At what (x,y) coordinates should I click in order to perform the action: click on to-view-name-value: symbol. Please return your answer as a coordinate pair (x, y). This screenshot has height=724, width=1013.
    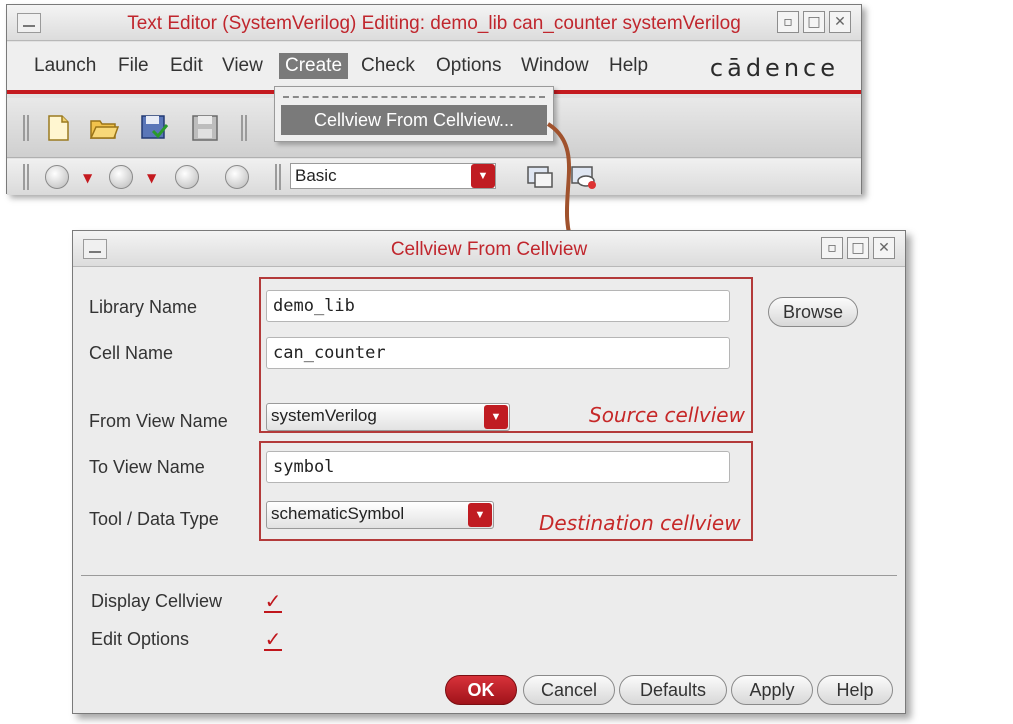
    Looking at the image, I should click on (304, 467).